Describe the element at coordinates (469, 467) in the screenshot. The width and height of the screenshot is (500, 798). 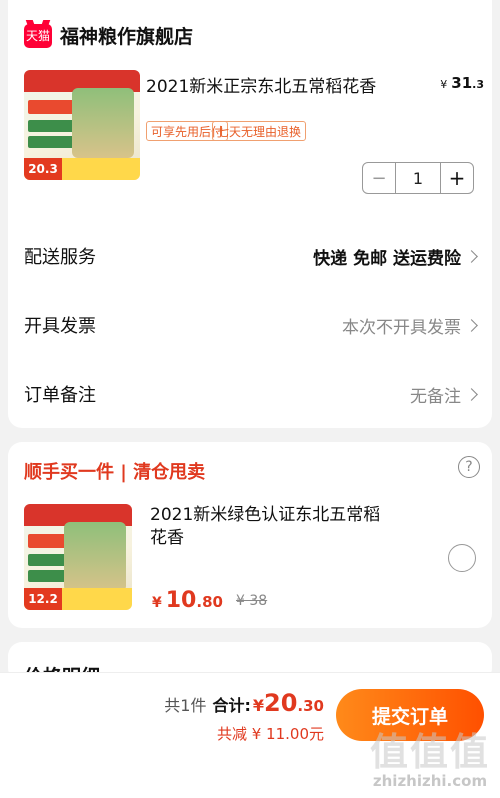
I see `help-icon: ?` at that location.